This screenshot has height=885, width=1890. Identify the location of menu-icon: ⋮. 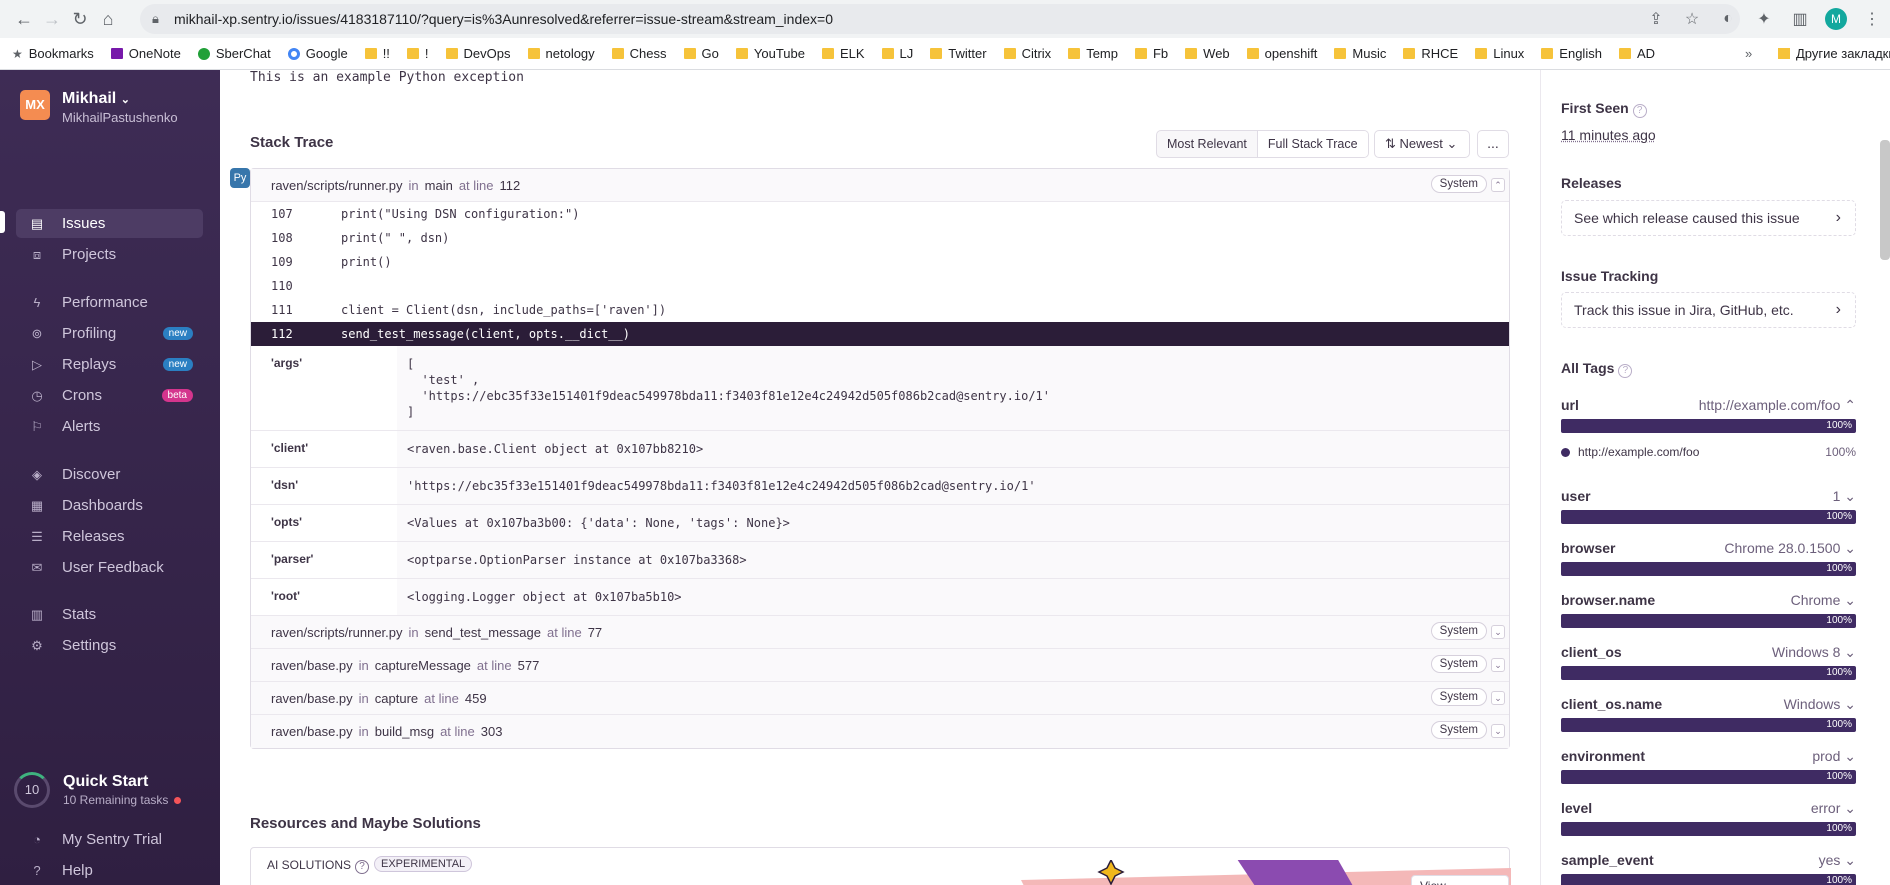
(1872, 19).